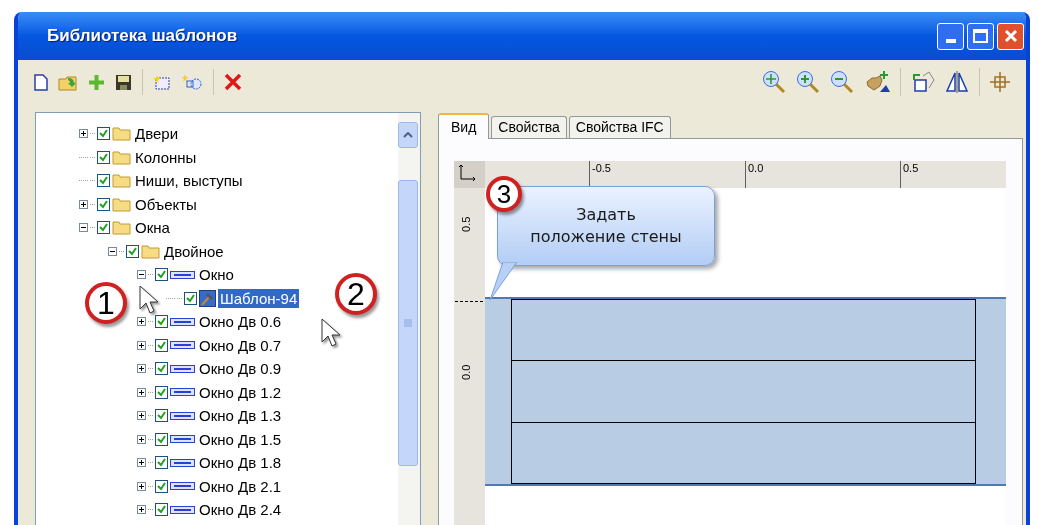  Describe the element at coordinates (467, 224) in the screenshot. I see `ruler-label: 0.5` at that location.